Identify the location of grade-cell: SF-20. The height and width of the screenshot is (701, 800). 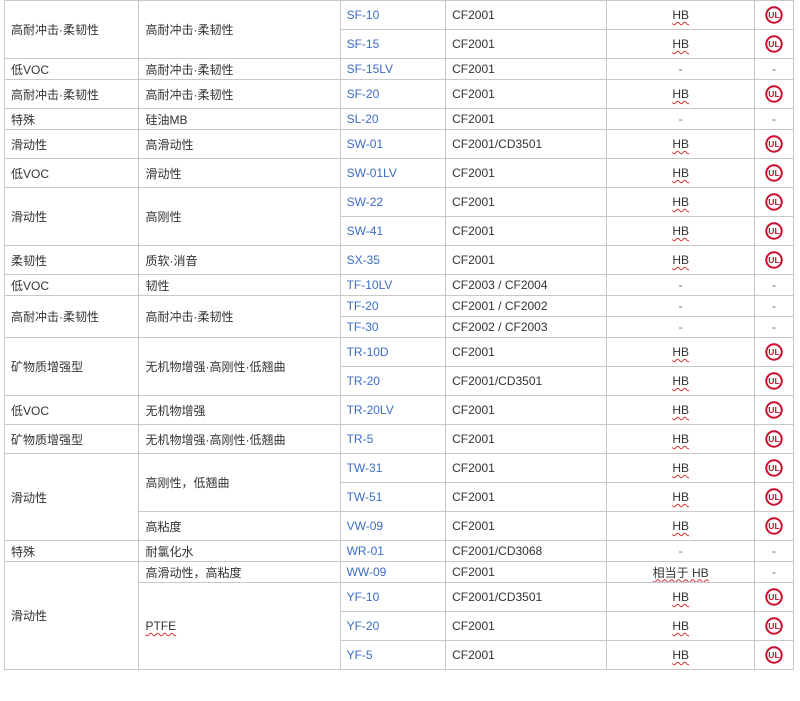
(393, 94).